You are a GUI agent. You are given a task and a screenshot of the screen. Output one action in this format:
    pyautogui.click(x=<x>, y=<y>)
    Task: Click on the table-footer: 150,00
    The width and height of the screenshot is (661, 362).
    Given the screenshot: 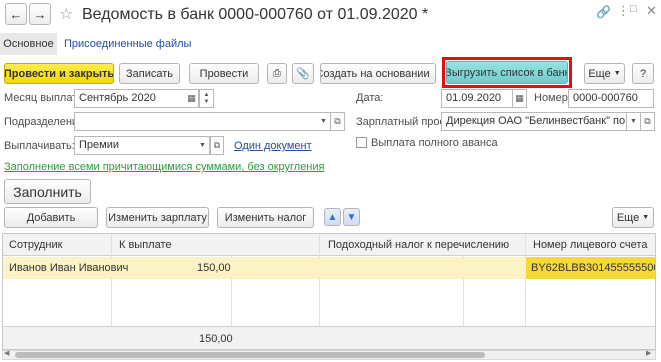 What is the action you would take?
    pyautogui.click(x=329, y=337)
    